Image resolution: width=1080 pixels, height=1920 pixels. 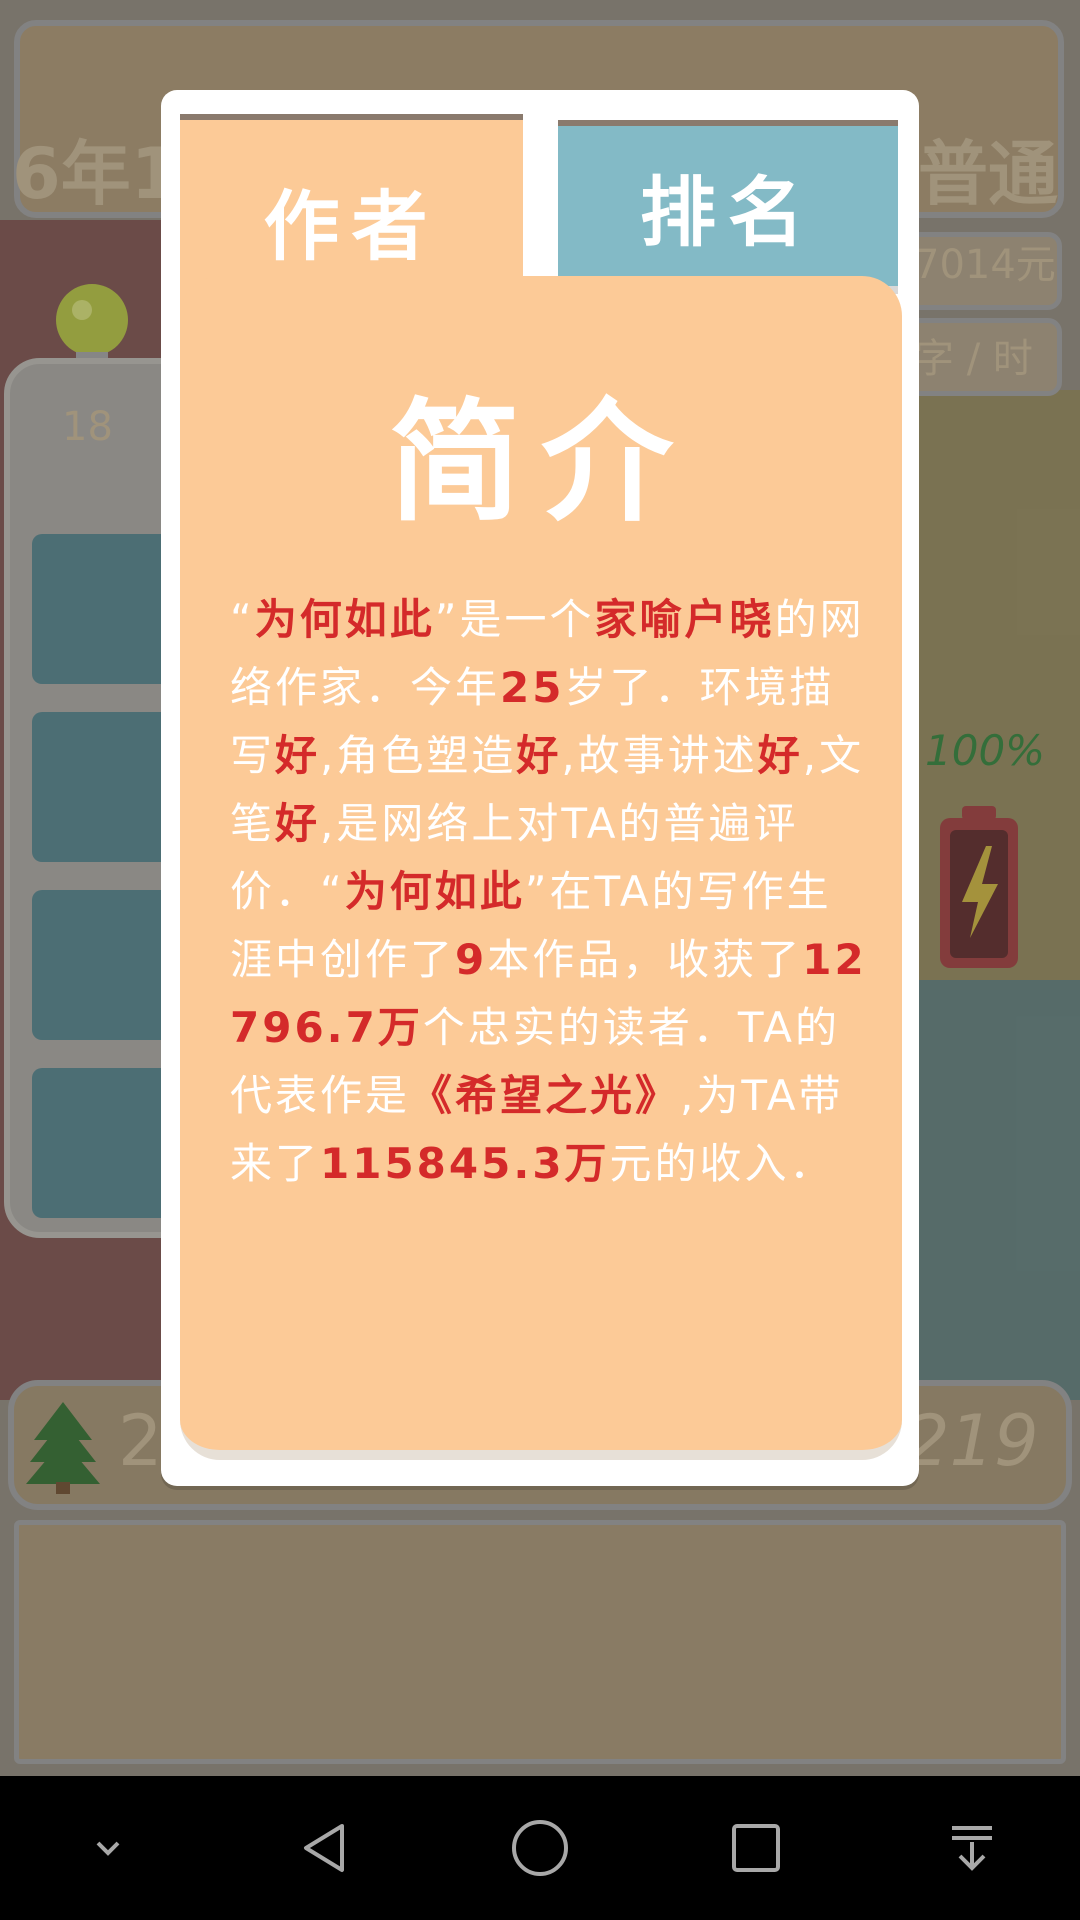 I want to click on right-floor, so click(x=990, y=1190).